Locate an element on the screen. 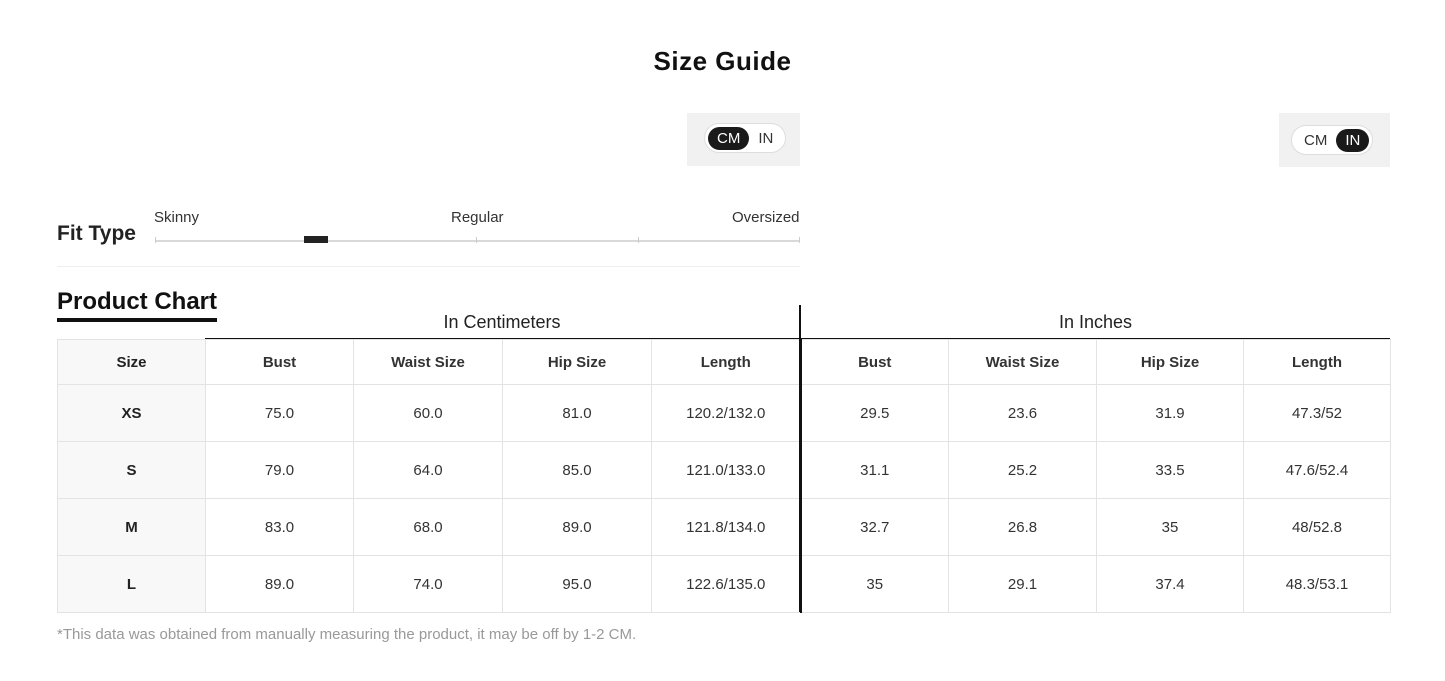  fit-scale-oversized: Oversized is located at coordinates (766, 217).